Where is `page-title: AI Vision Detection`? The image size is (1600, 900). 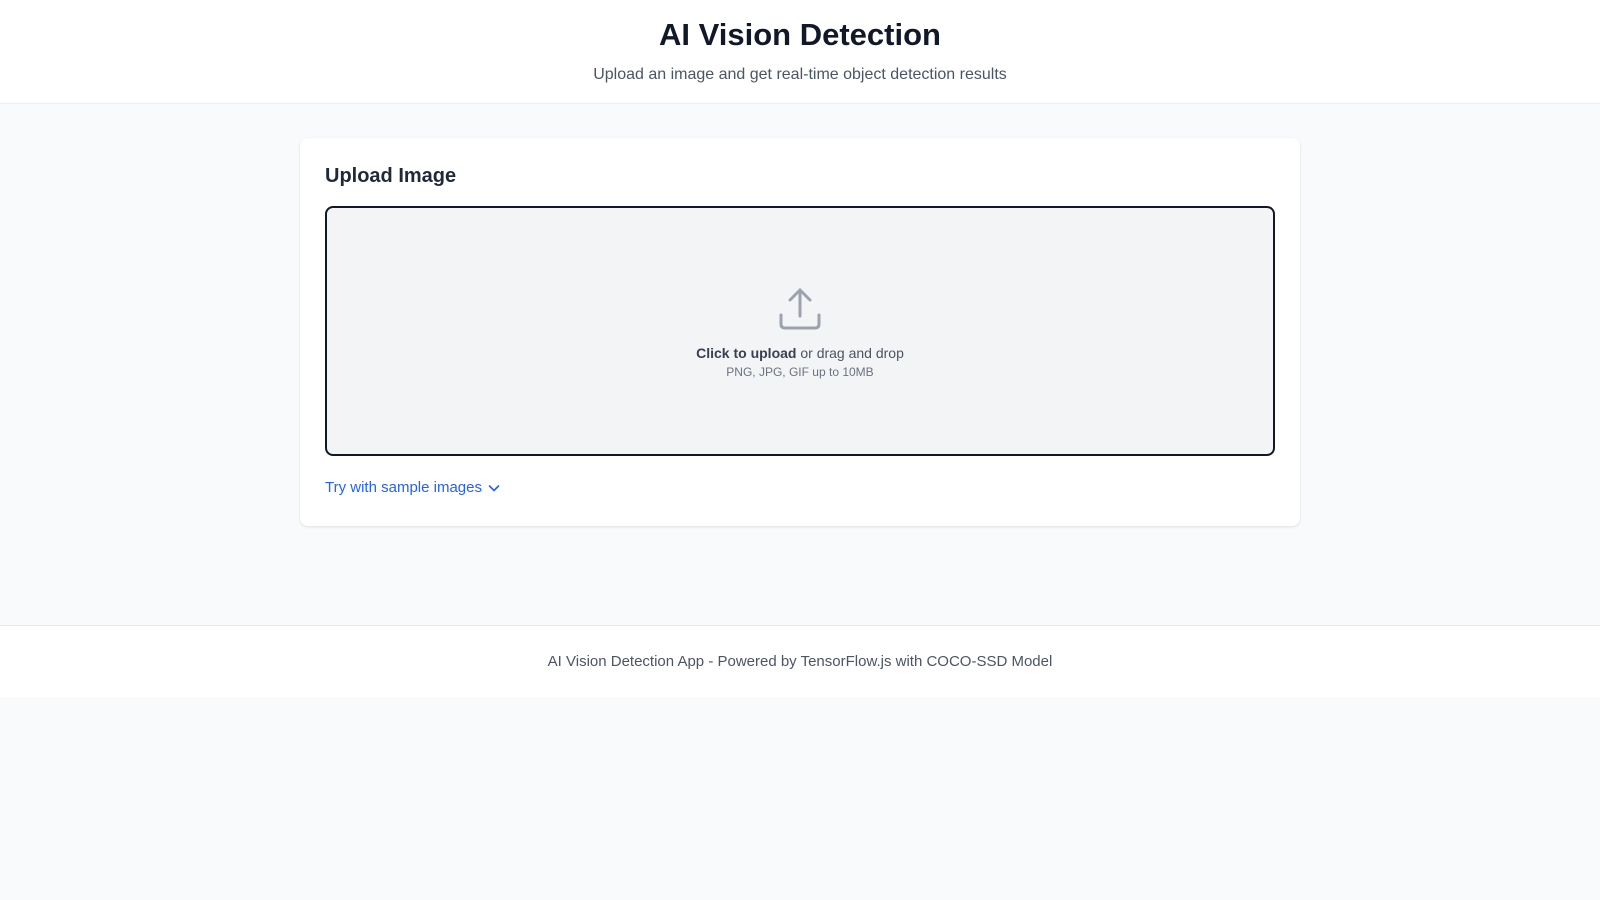 page-title: AI Vision Detection is located at coordinates (800, 34).